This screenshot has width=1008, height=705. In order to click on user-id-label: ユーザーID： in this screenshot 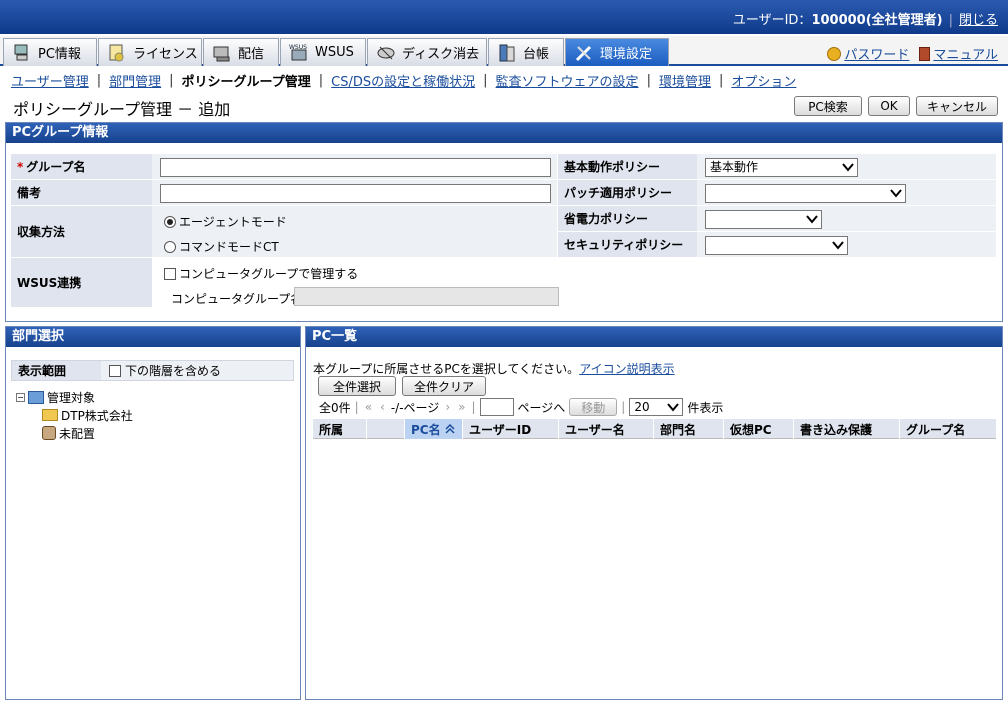, I will do `click(772, 20)`.